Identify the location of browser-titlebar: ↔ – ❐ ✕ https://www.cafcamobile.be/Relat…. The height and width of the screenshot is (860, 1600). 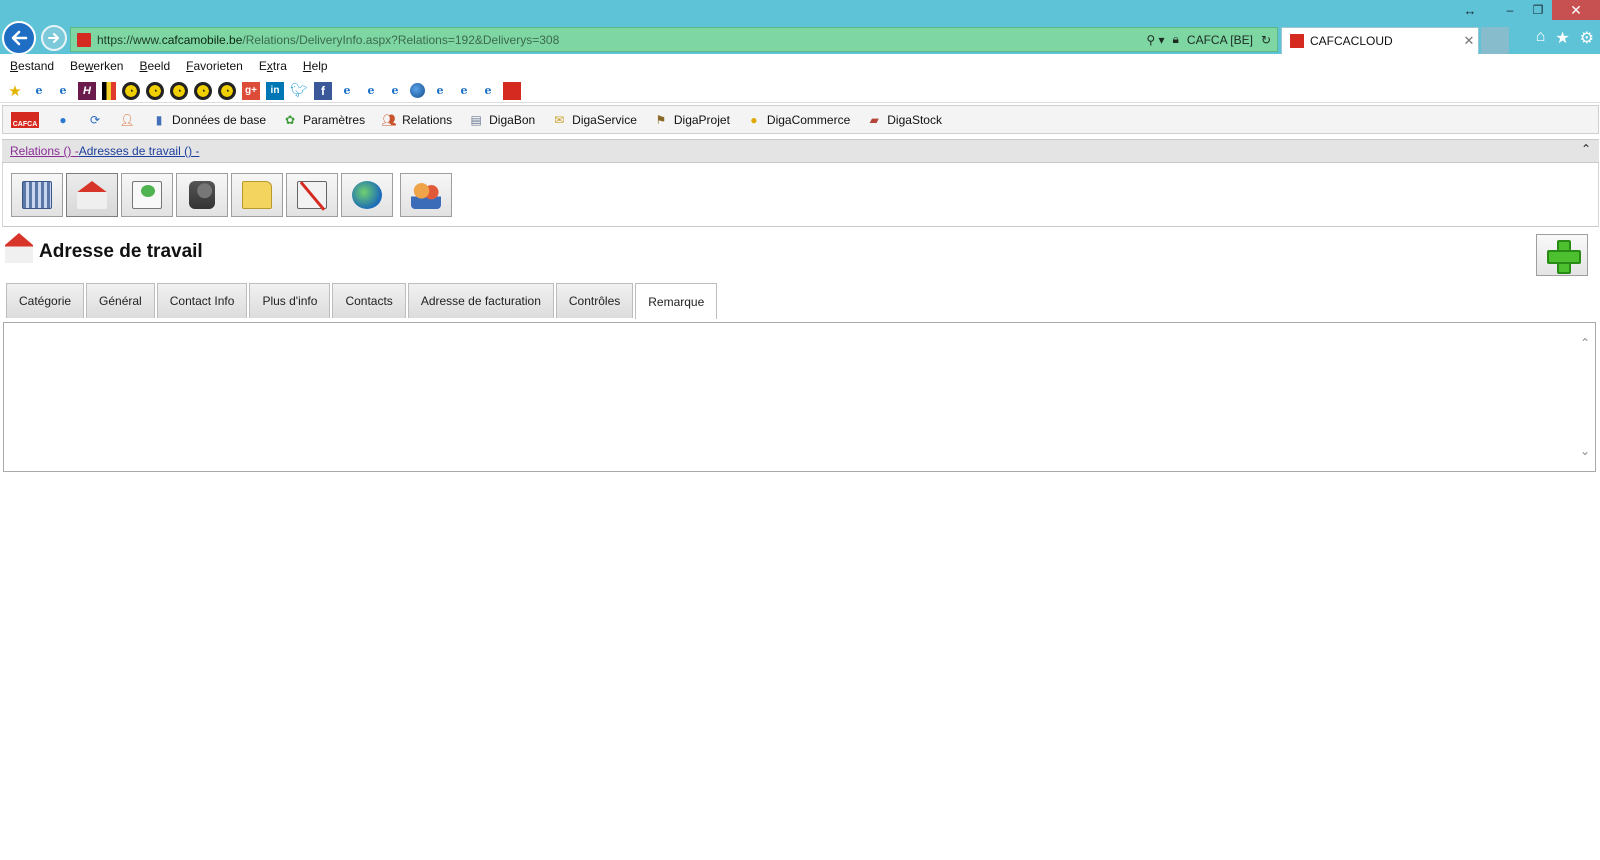
(800, 27).